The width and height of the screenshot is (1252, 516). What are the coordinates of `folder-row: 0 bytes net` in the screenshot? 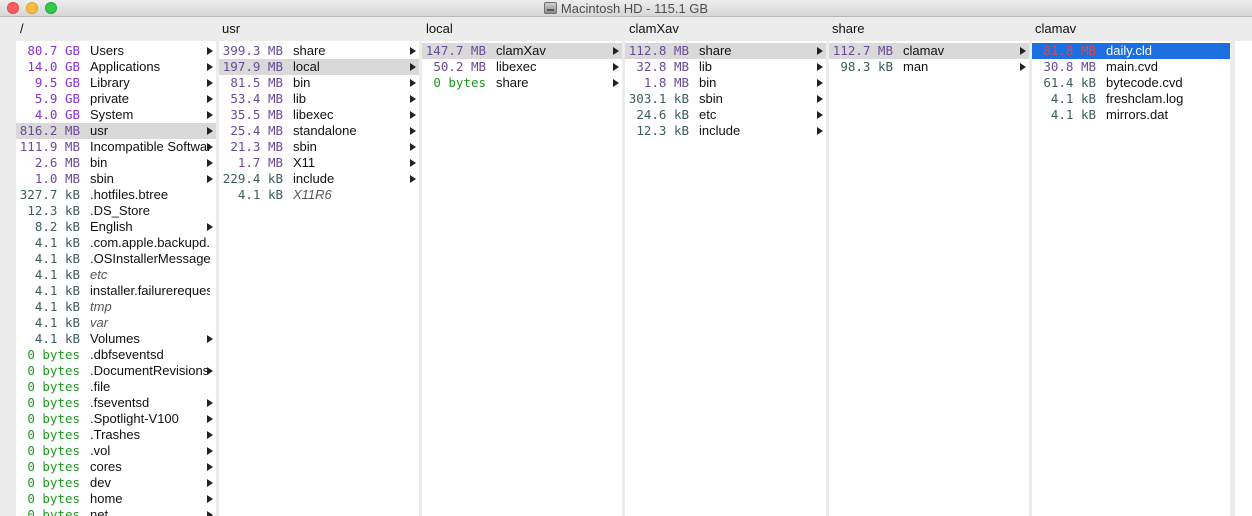 It's located at (116, 511).